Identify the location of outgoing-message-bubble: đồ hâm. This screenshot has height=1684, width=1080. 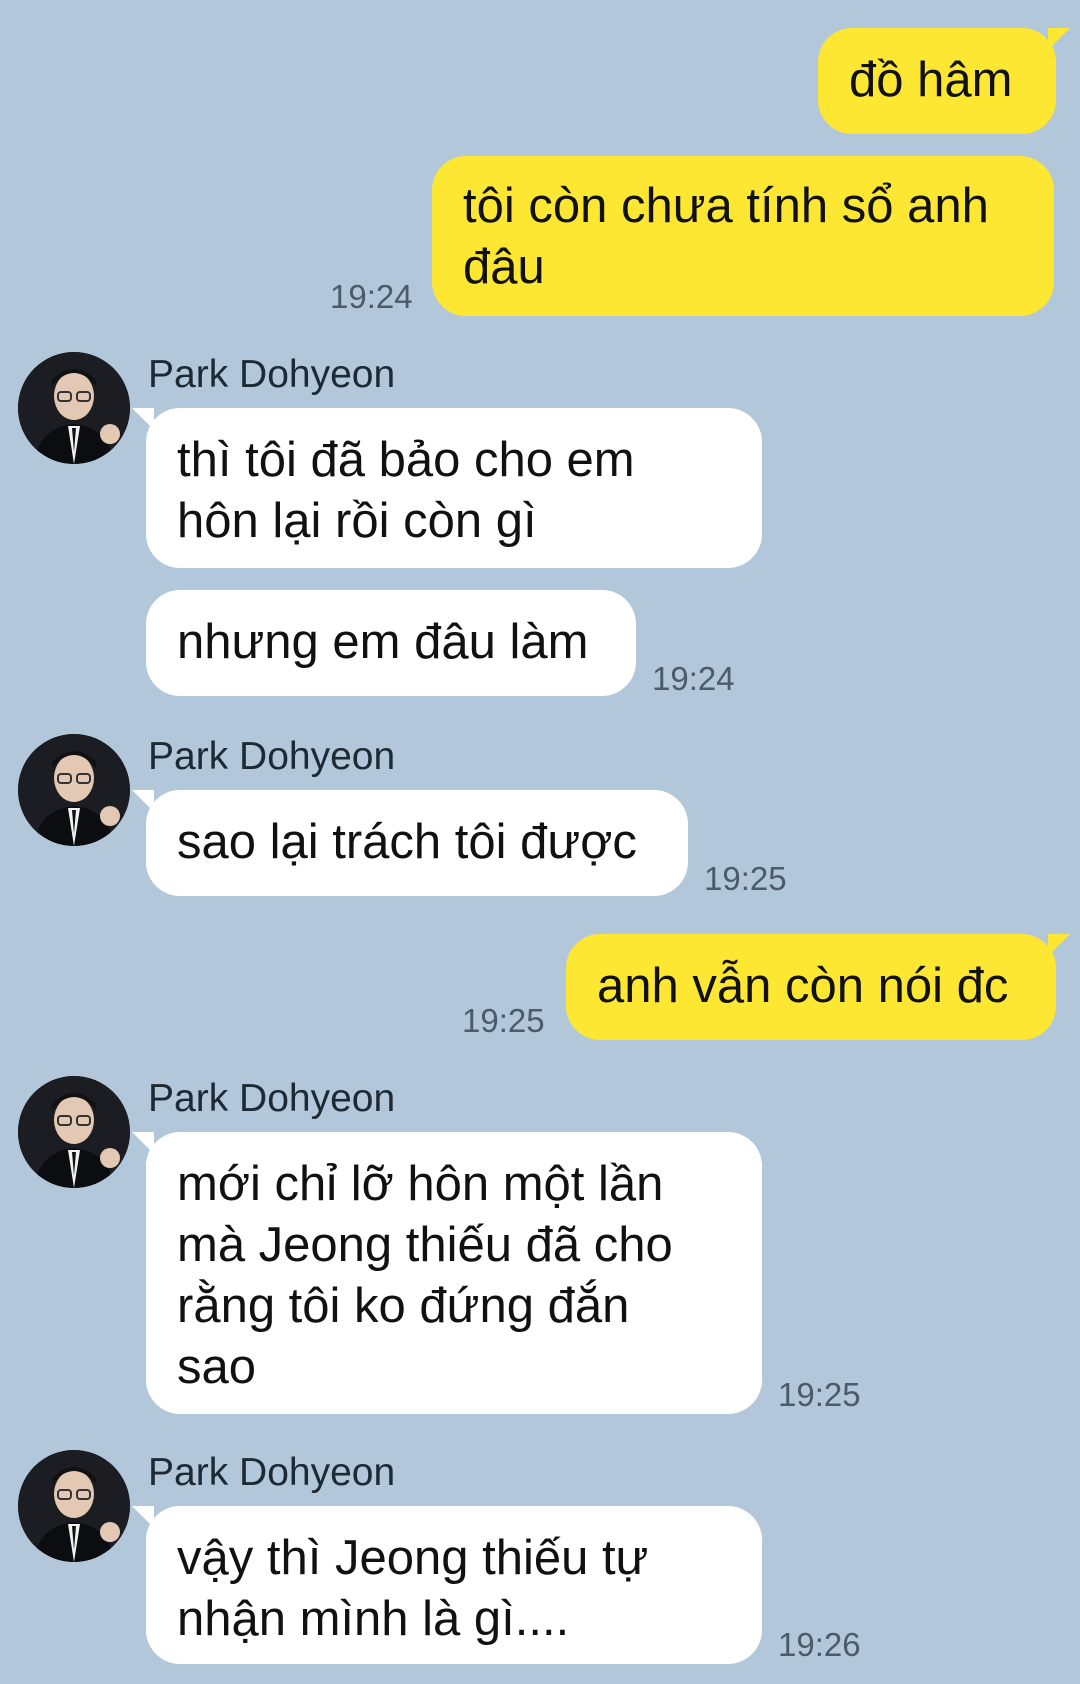
(944, 81).